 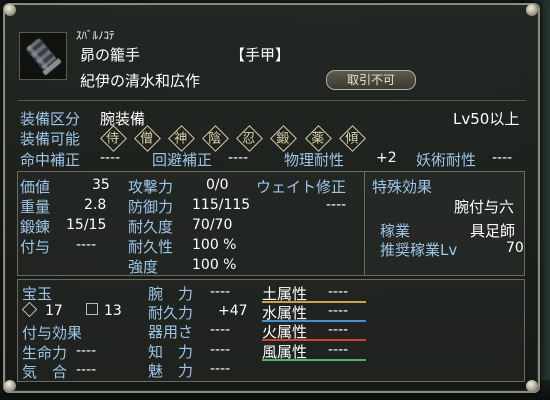 I want to click on item-slot: 【手甲】, so click(x=260, y=55).